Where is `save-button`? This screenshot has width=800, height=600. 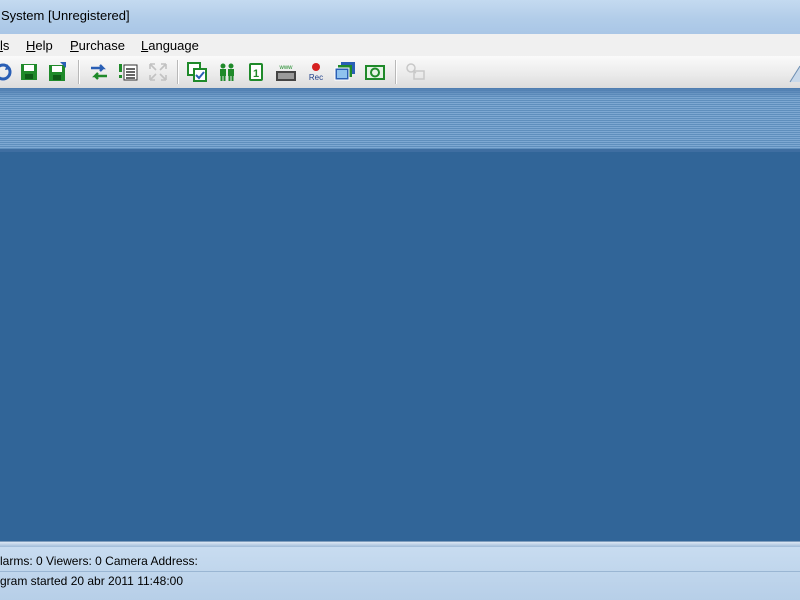
save-button is located at coordinates (29, 72).